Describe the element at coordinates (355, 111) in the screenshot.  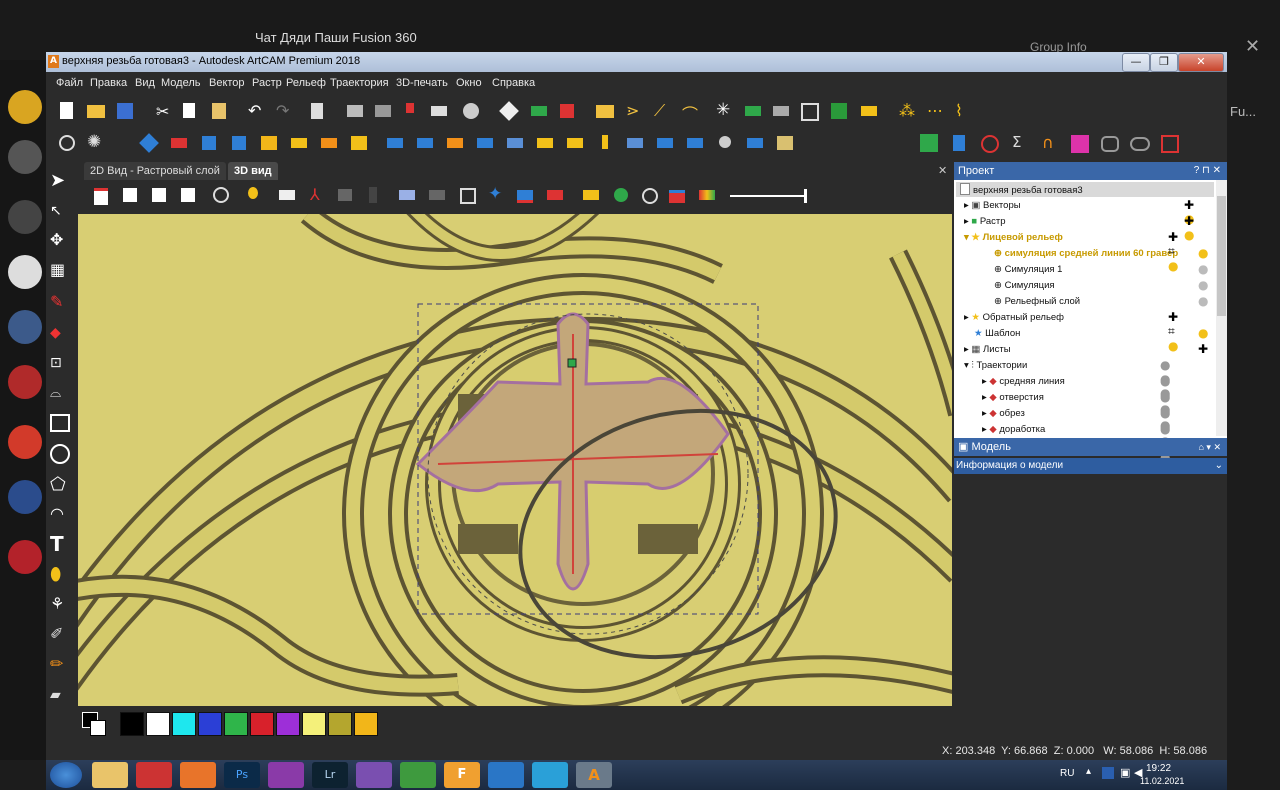
I see `stack-icon` at that location.